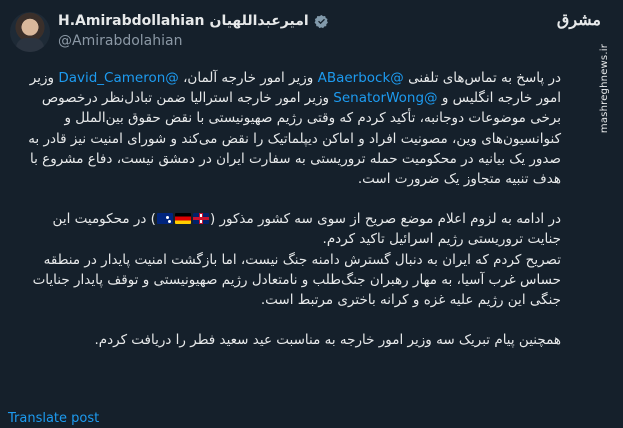 The image size is (623, 428). I want to click on text-span: وزیر امور خارجه آلمان،, so click(248, 78).